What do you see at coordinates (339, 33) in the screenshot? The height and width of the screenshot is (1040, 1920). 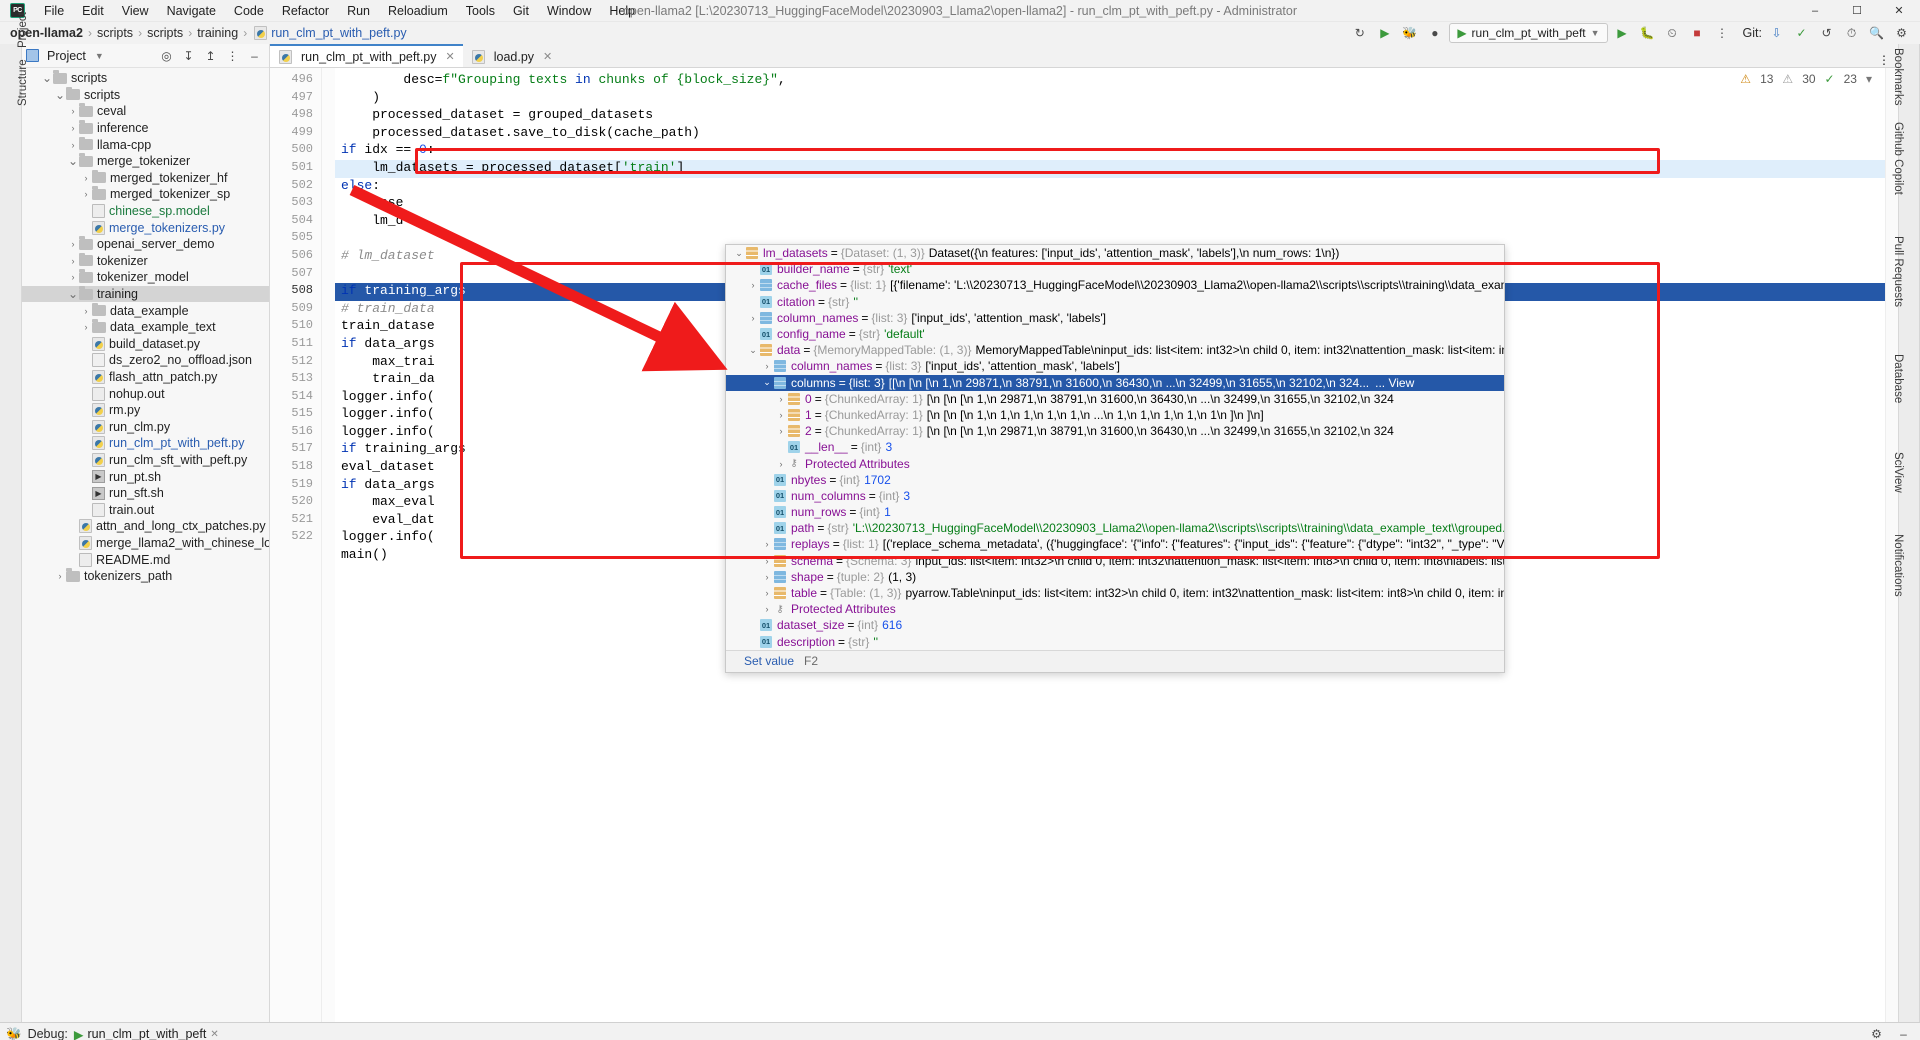 I see `breadcrumb-file: run_clm_pt_with_peft.py` at bounding box center [339, 33].